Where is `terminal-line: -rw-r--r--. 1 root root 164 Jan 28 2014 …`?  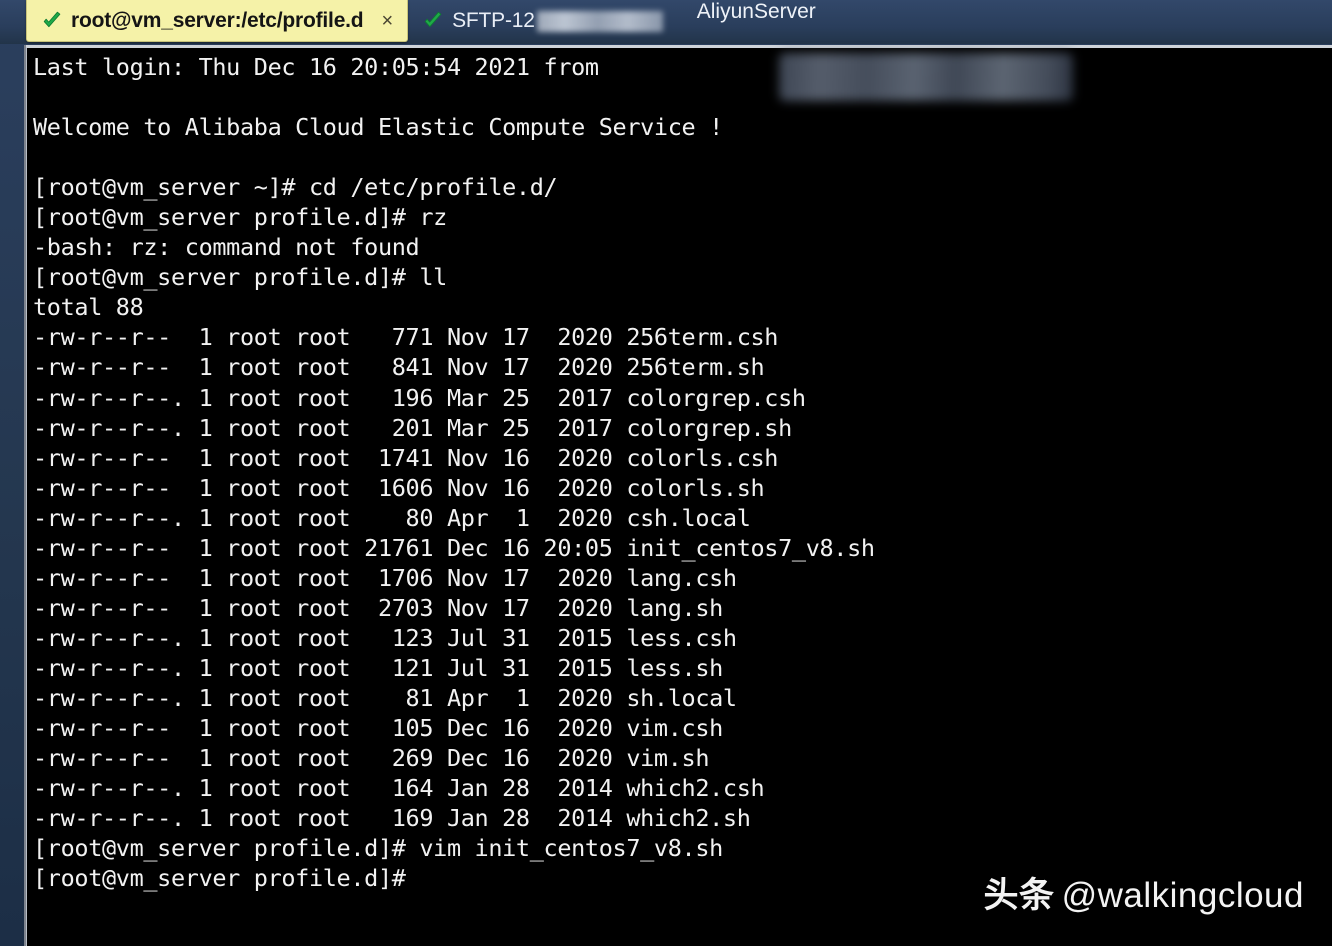
terminal-line: -rw-r--r--. 1 root root 164 Jan 28 2014 … is located at coordinates (399, 788).